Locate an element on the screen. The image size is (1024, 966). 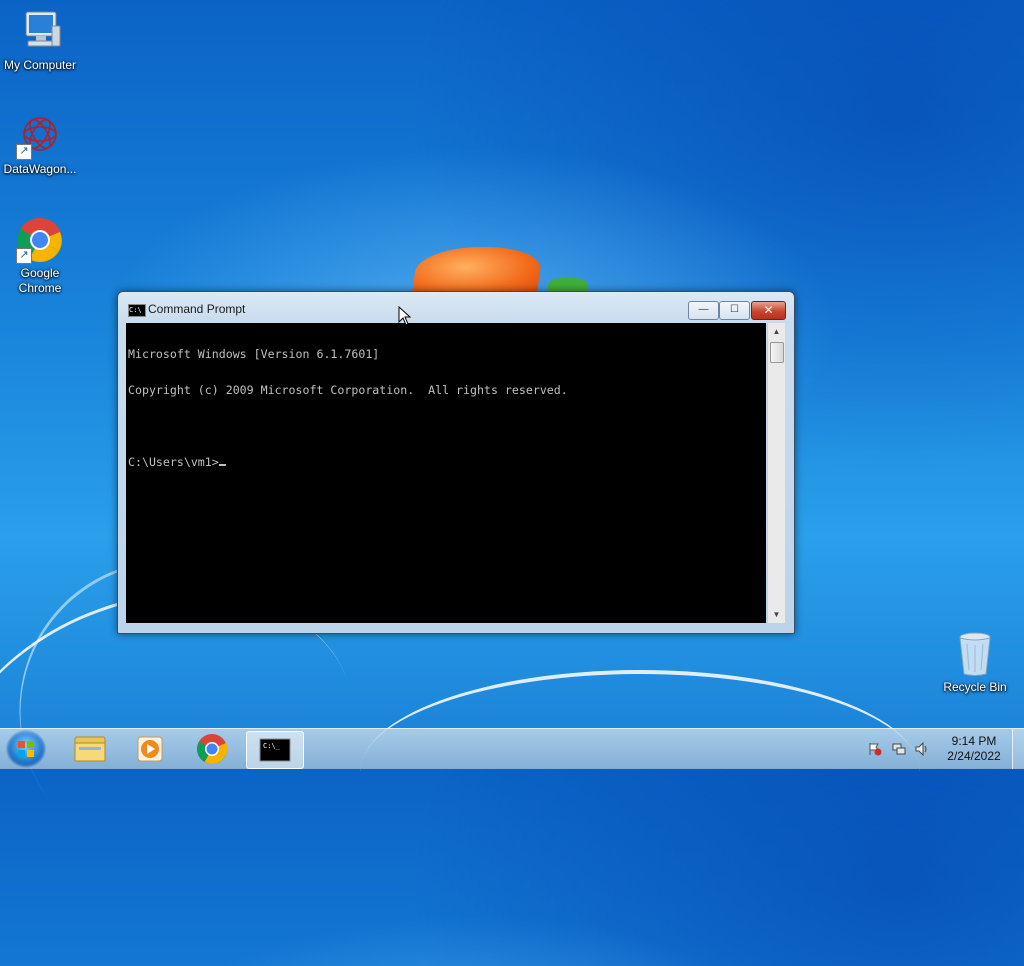
taskbar-command-prompt: C:\_ is located at coordinates (275, 750).